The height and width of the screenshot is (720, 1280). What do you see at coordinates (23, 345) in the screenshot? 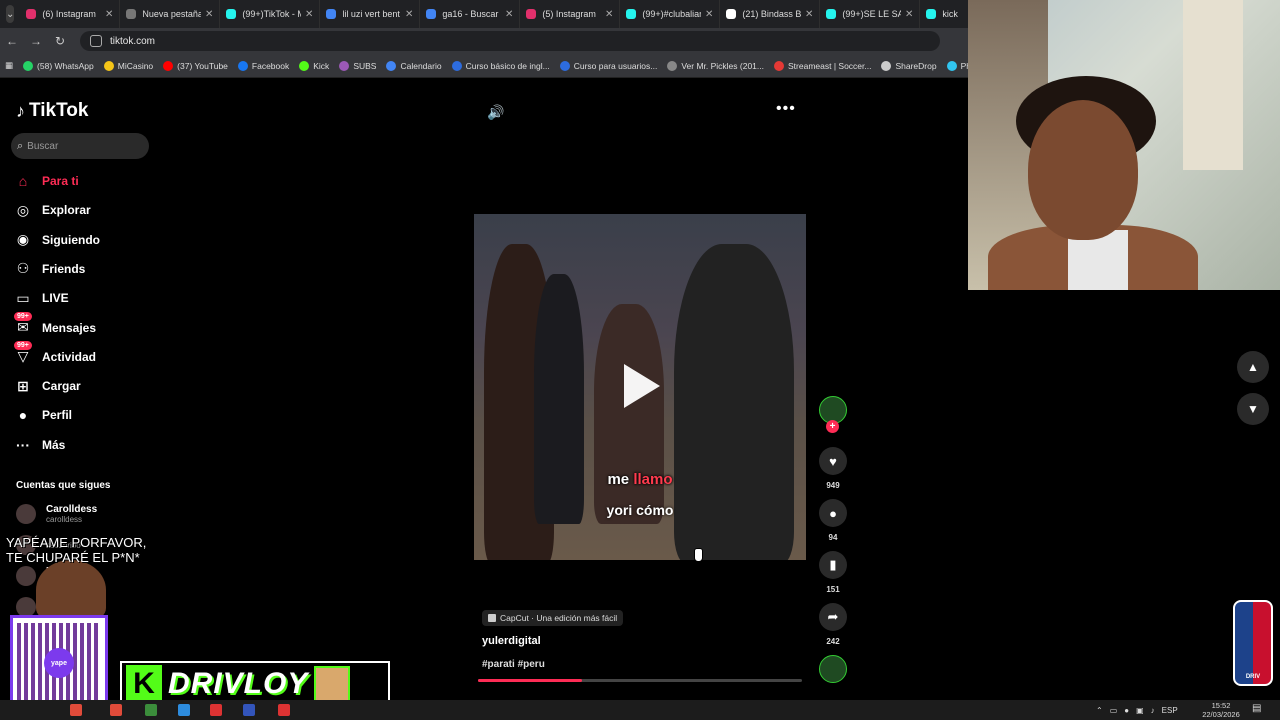
I see `nav-badge: 99+` at bounding box center [23, 345].